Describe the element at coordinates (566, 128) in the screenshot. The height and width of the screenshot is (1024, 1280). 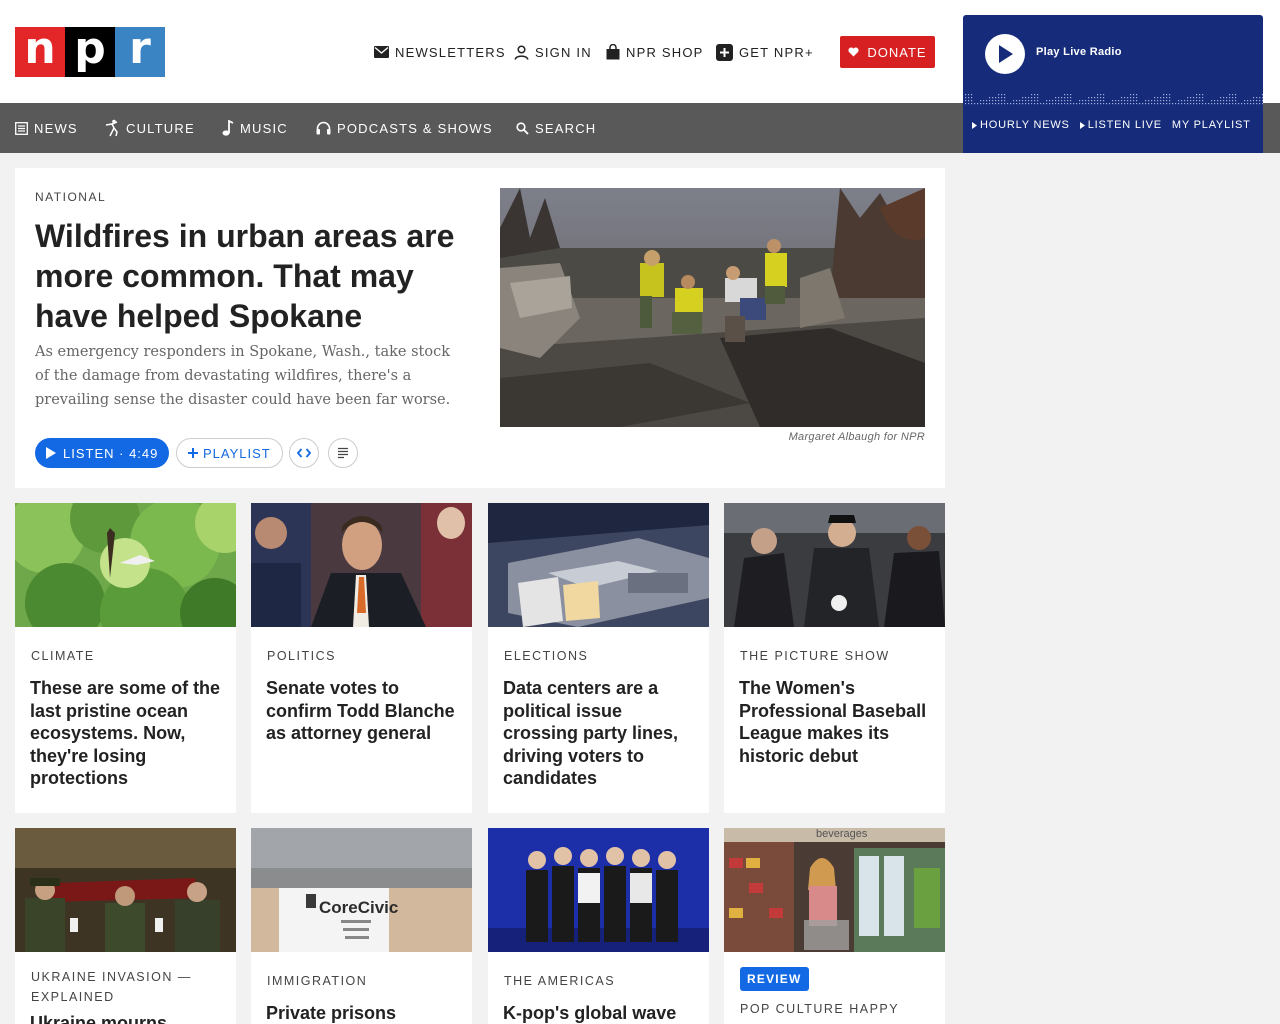
I see `nav-search-label: SEARCH` at that location.